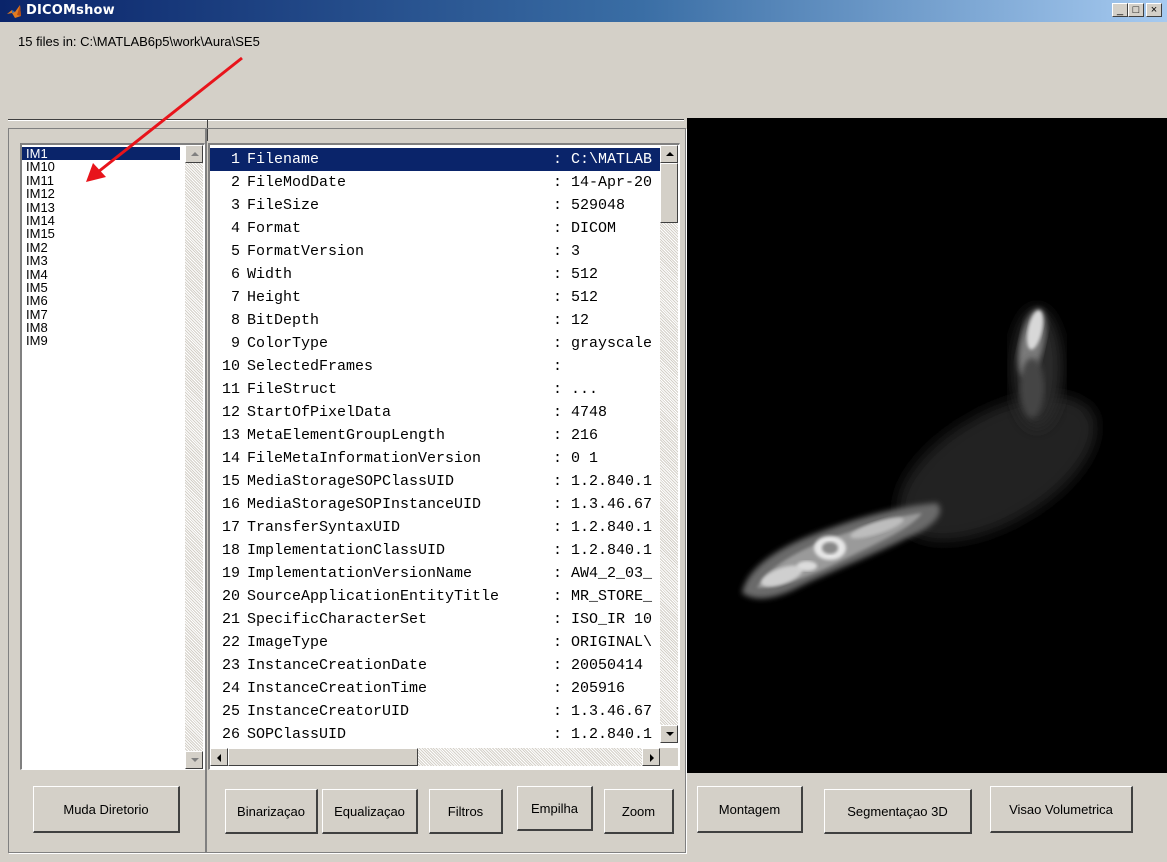 This screenshot has height=862, width=1167. I want to click on files-info-text: 15 files in: C:\MATLAB6p5\work\Aura\SE5, so click(139, 41).